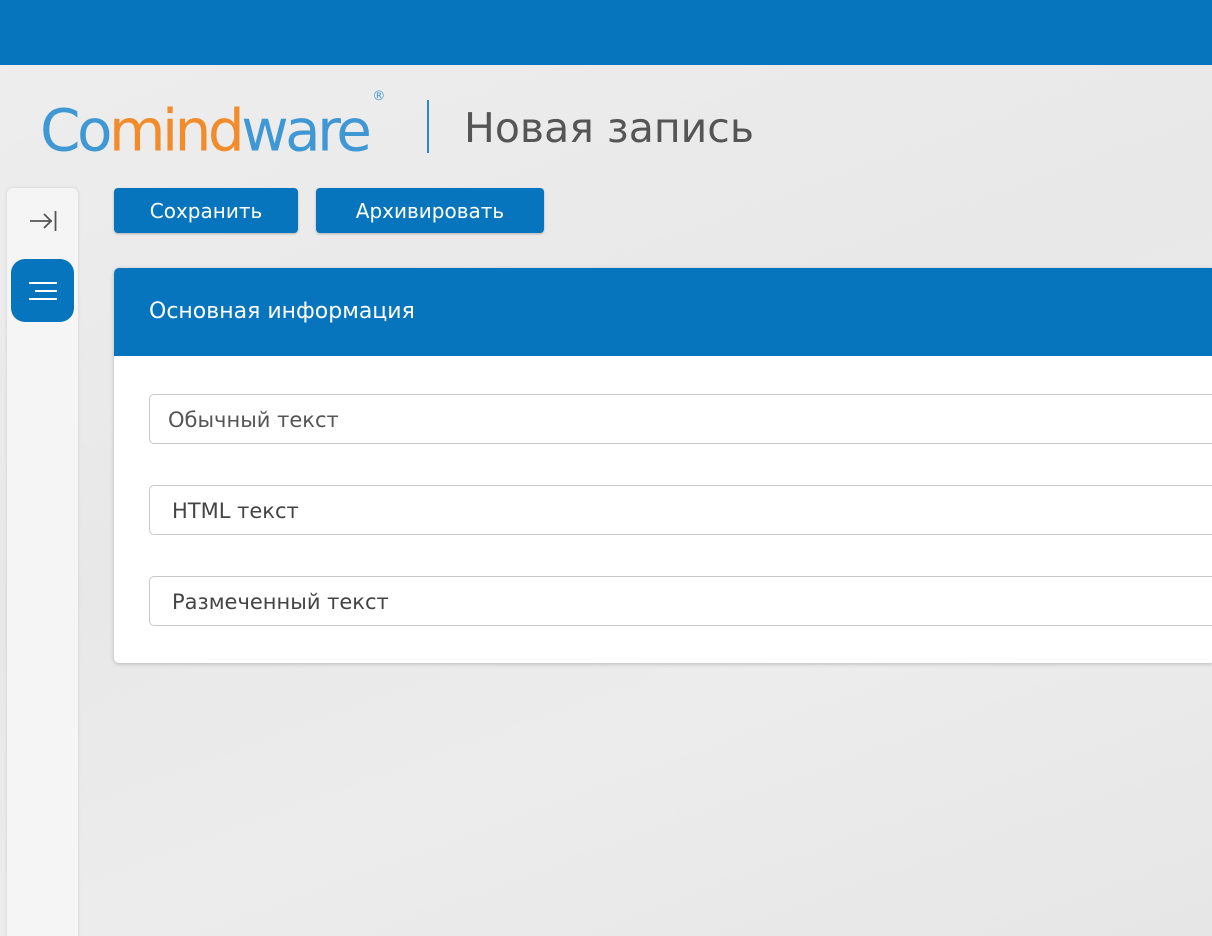 The height and width of the screenshot is (936, 1212). What do you see at coordinates (306, 130) in the screenshot?
I see `logo-text-part3: ware` at bounding box center [306, 130].